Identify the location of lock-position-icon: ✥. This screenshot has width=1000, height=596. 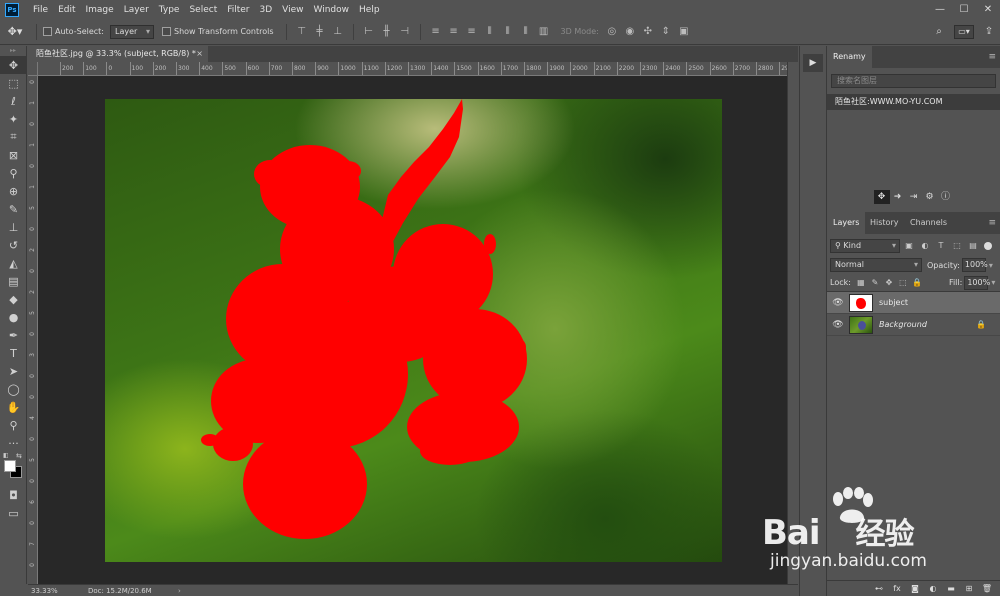
(889, 283).